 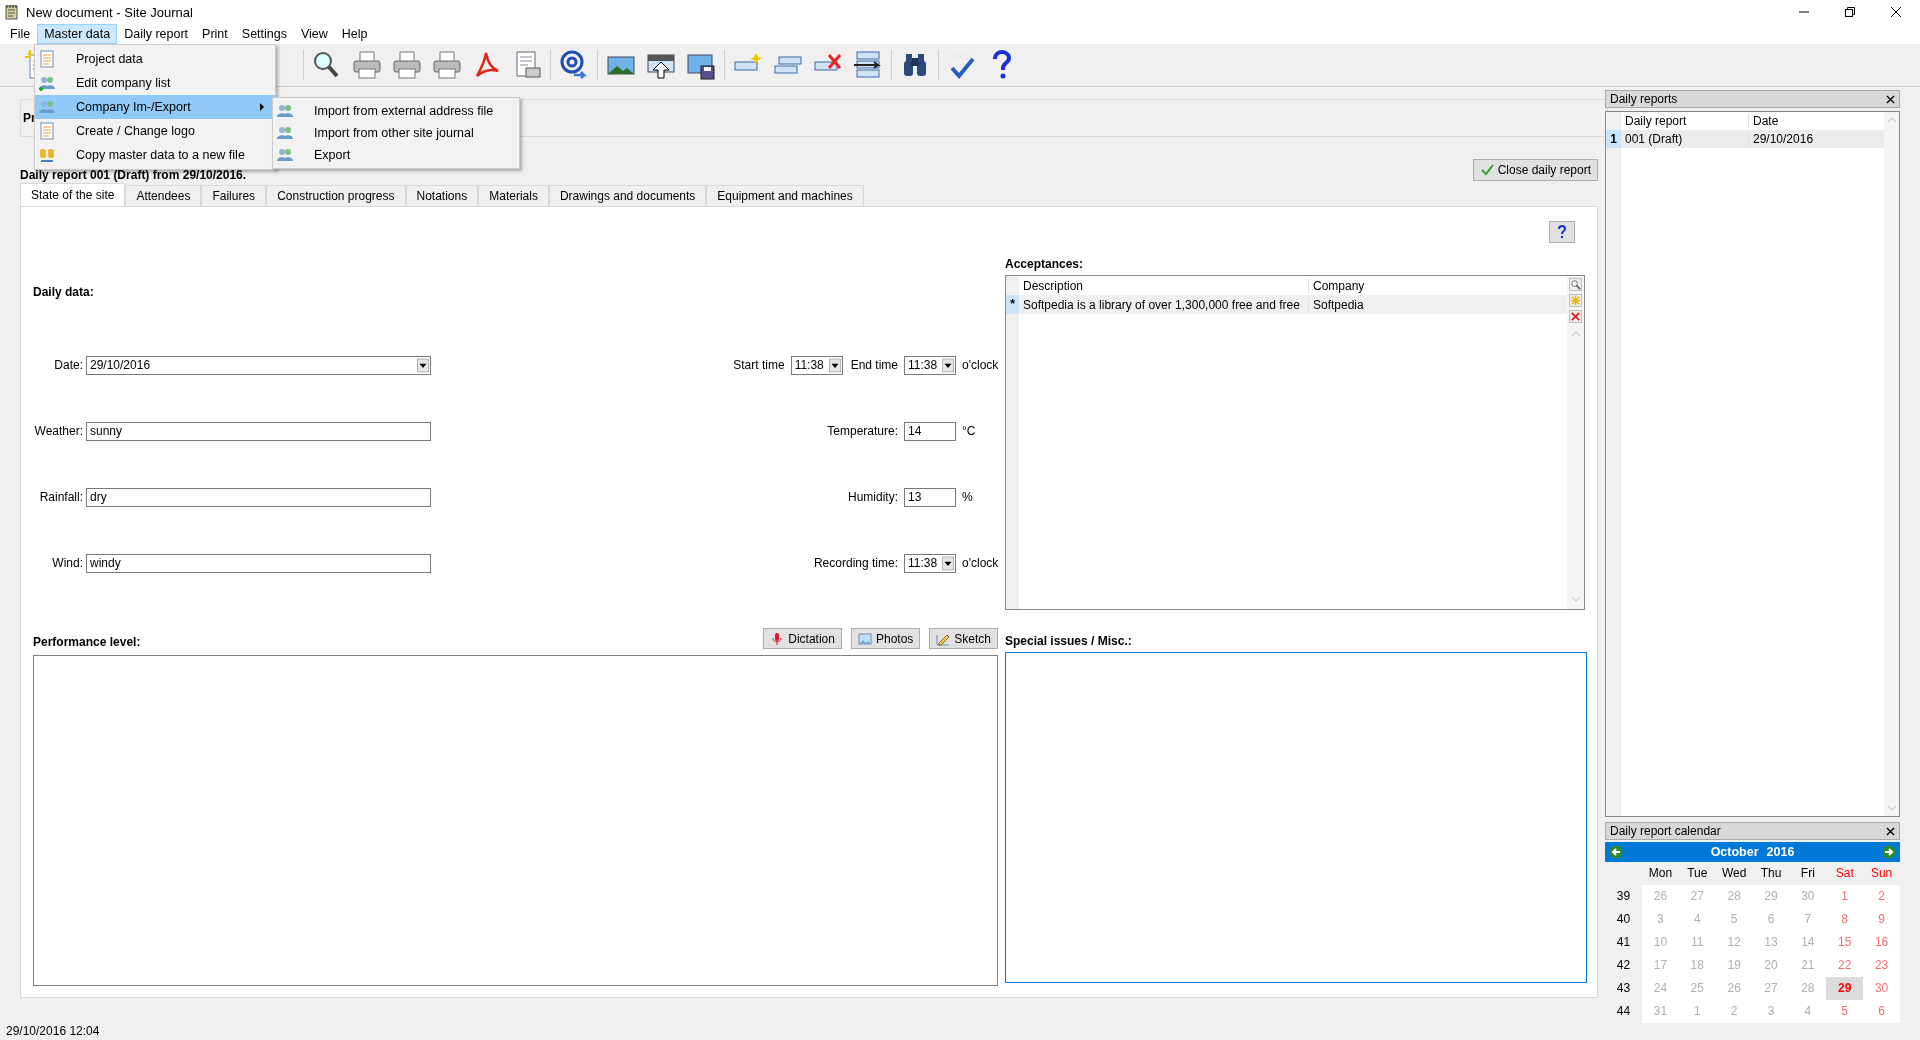 What do you see at coordinates (1616, 852) in the screenshot?
I see `previous-month-icon` at bounding box center [1616, 852].